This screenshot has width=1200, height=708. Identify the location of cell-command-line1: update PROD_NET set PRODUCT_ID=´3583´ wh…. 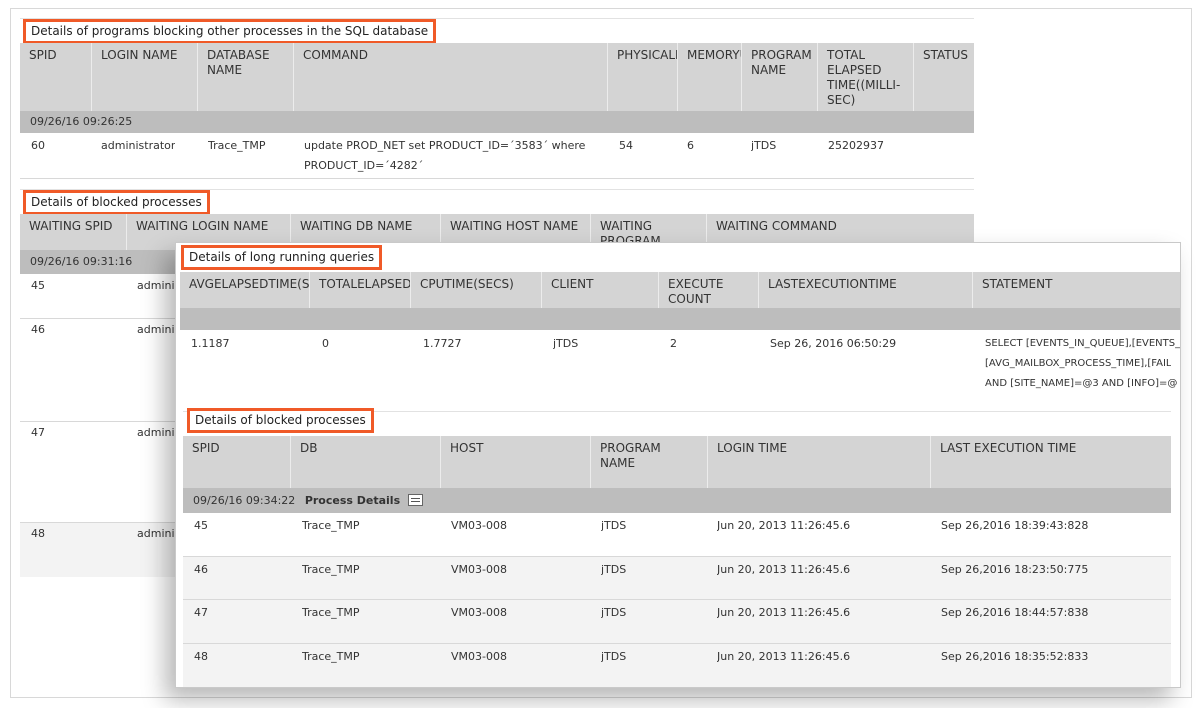
(445, 145).